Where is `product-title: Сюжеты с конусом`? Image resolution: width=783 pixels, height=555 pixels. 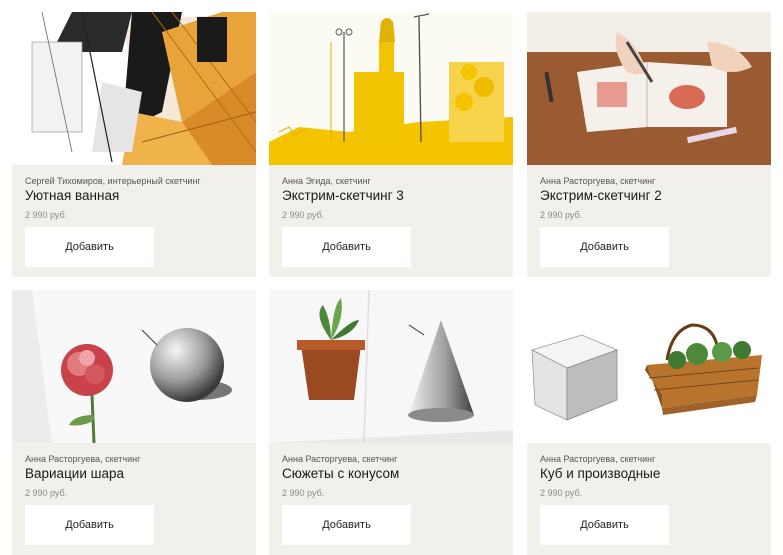 product-title: Сюжеты с конусом is located at coordinates (340, 473).